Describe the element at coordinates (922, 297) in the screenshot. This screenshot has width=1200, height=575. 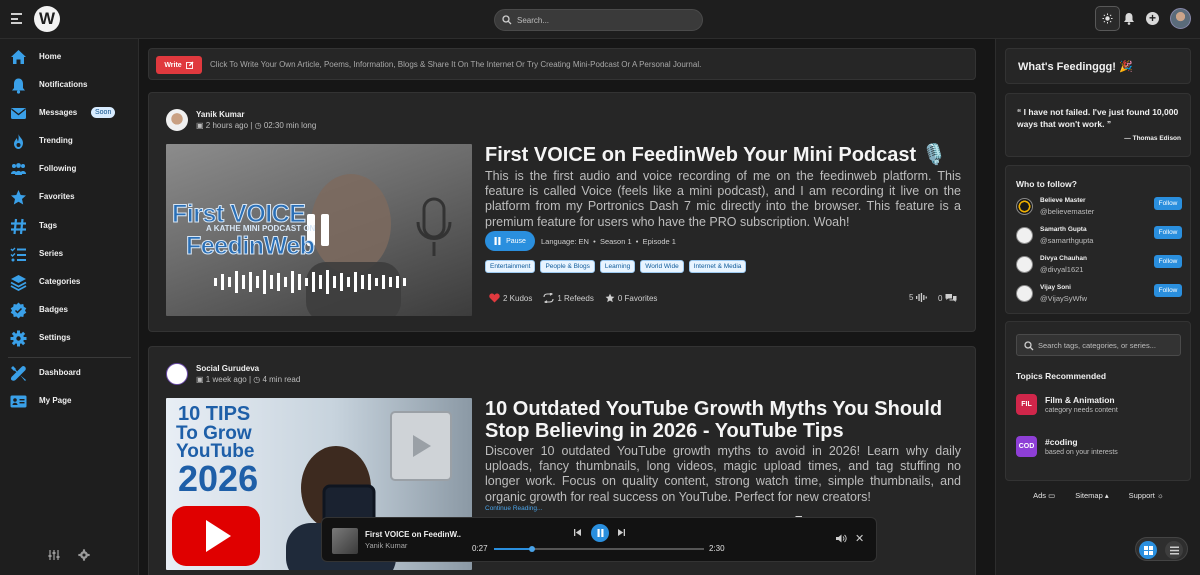
I see `waveform-icon` at that location.